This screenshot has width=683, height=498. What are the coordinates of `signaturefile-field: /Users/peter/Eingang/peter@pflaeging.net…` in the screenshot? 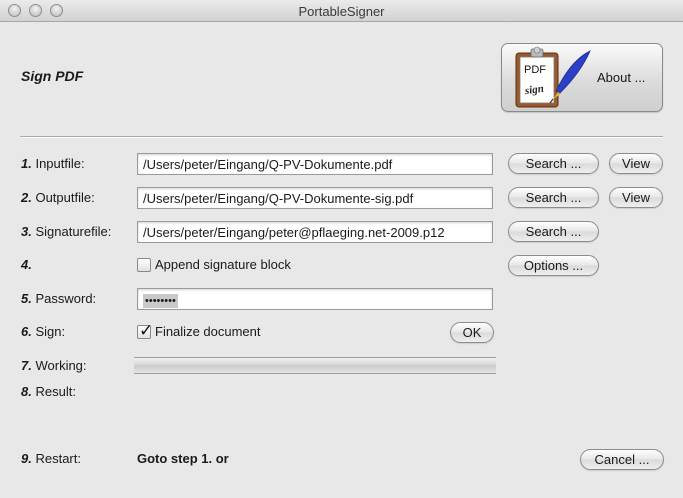 It's located at (315, 232).